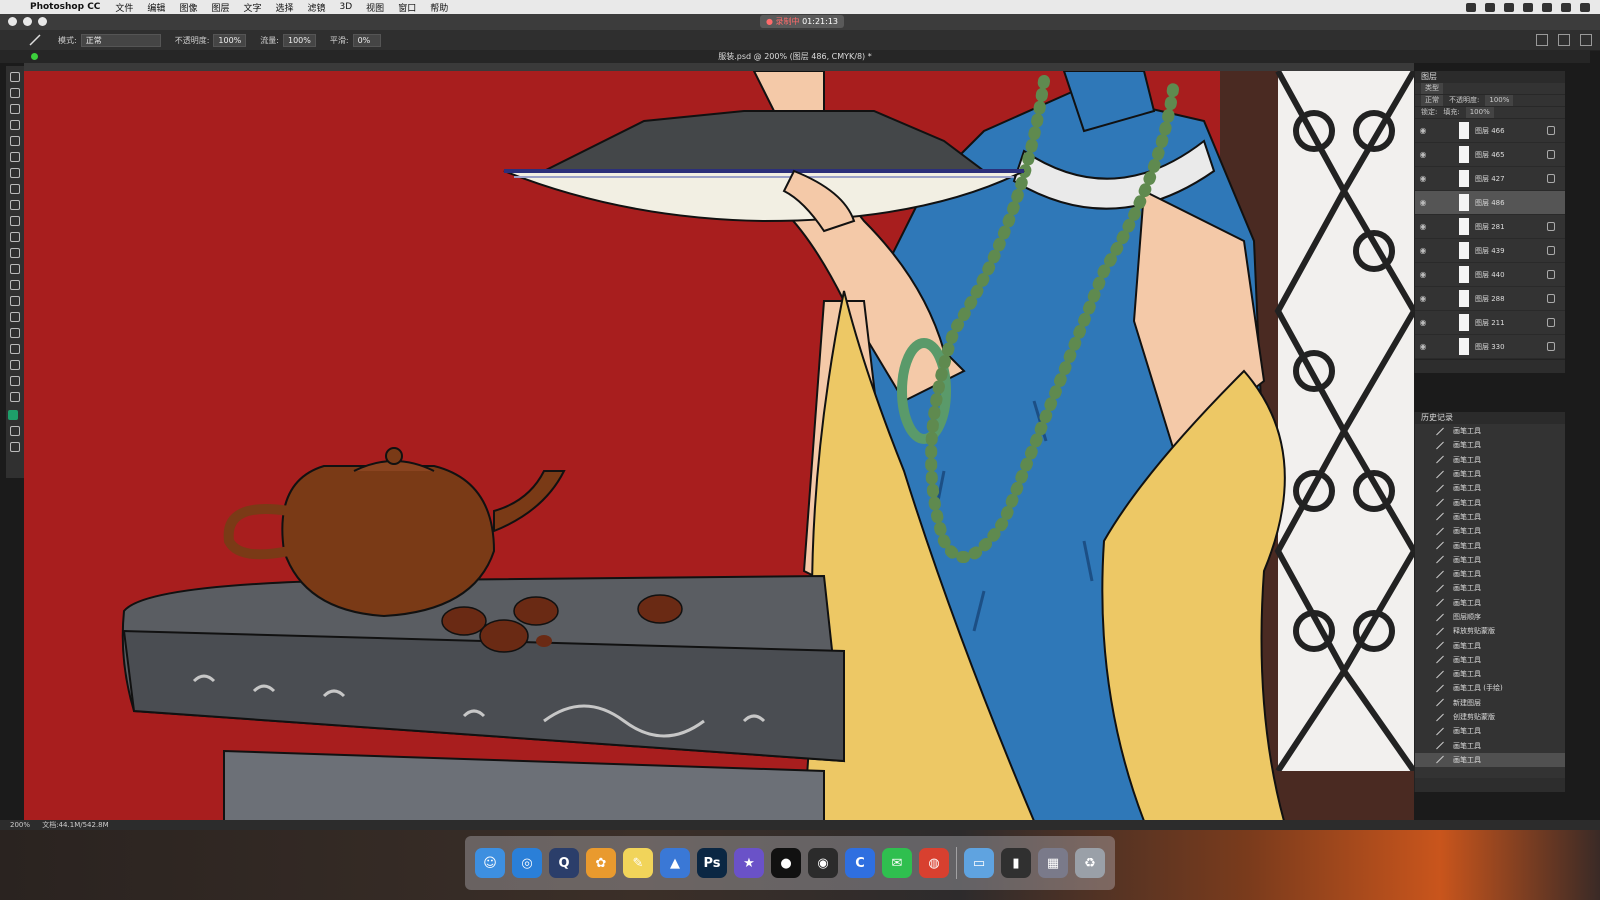 This screenshot has height=900, width=1600. I want to click on foreground-color-swatch, so click(13, 415).